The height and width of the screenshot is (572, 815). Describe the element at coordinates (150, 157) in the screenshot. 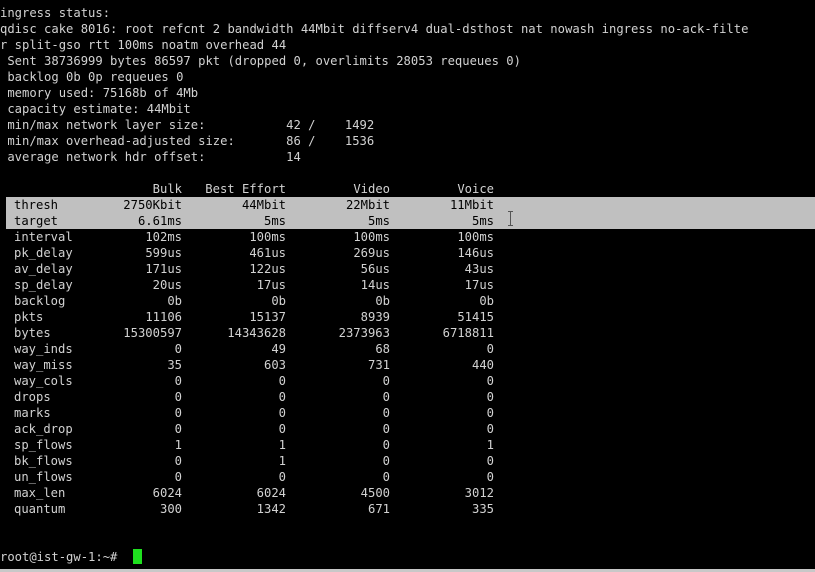

I see `output-line: average network hdr offset: 14` at that location.